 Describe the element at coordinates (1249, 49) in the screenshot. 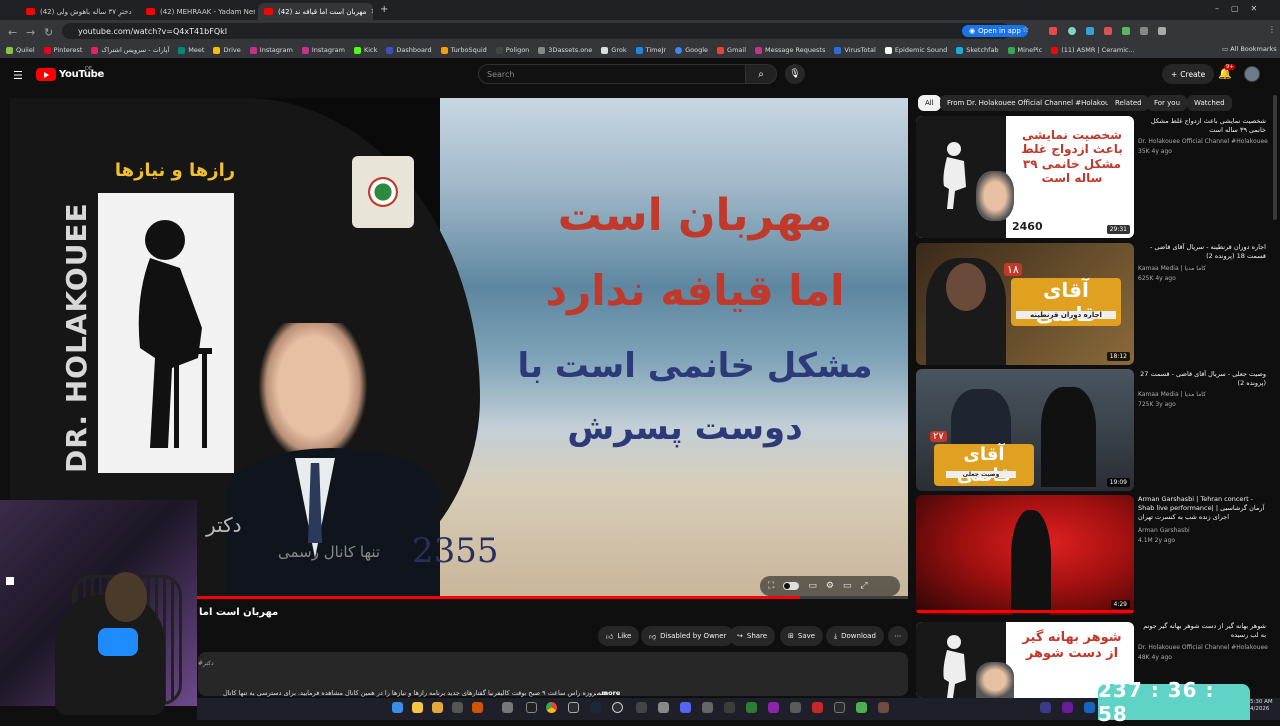

I see `all-bookmarks: ▭ All Bookmarks` at that location.